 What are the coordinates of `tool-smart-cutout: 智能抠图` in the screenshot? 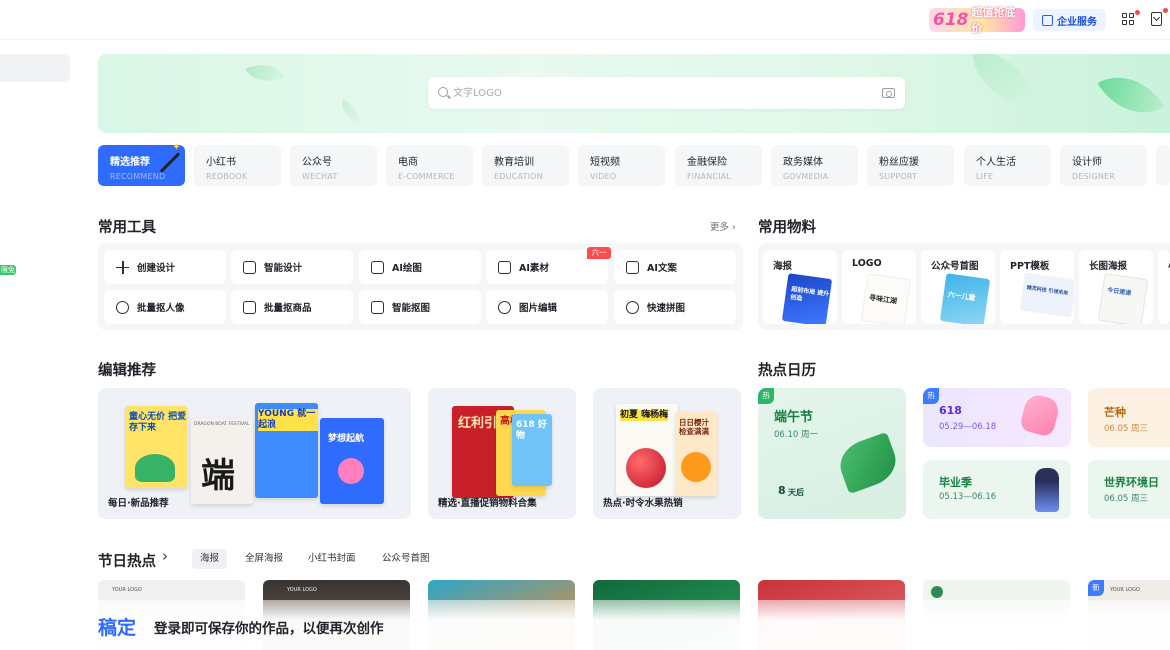 It's located at (420, 307).